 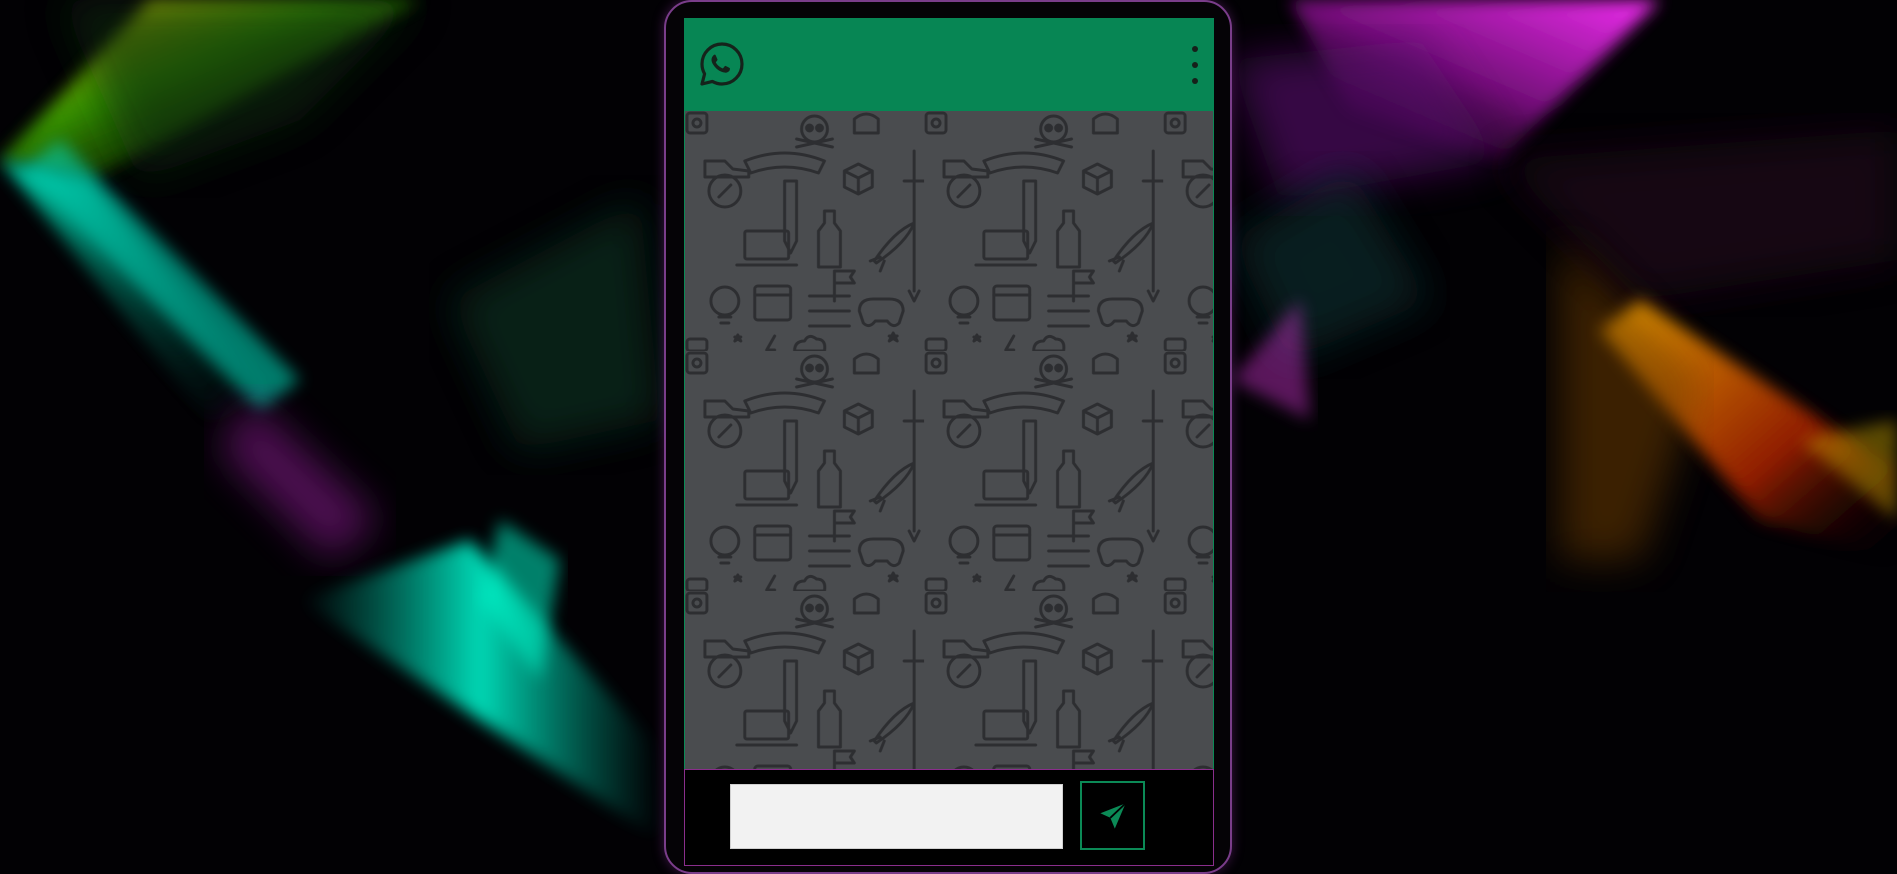 What do you see at coordinates (949, 64) in the screenshot?
I see `app-header` at bounding box center [949, 64].